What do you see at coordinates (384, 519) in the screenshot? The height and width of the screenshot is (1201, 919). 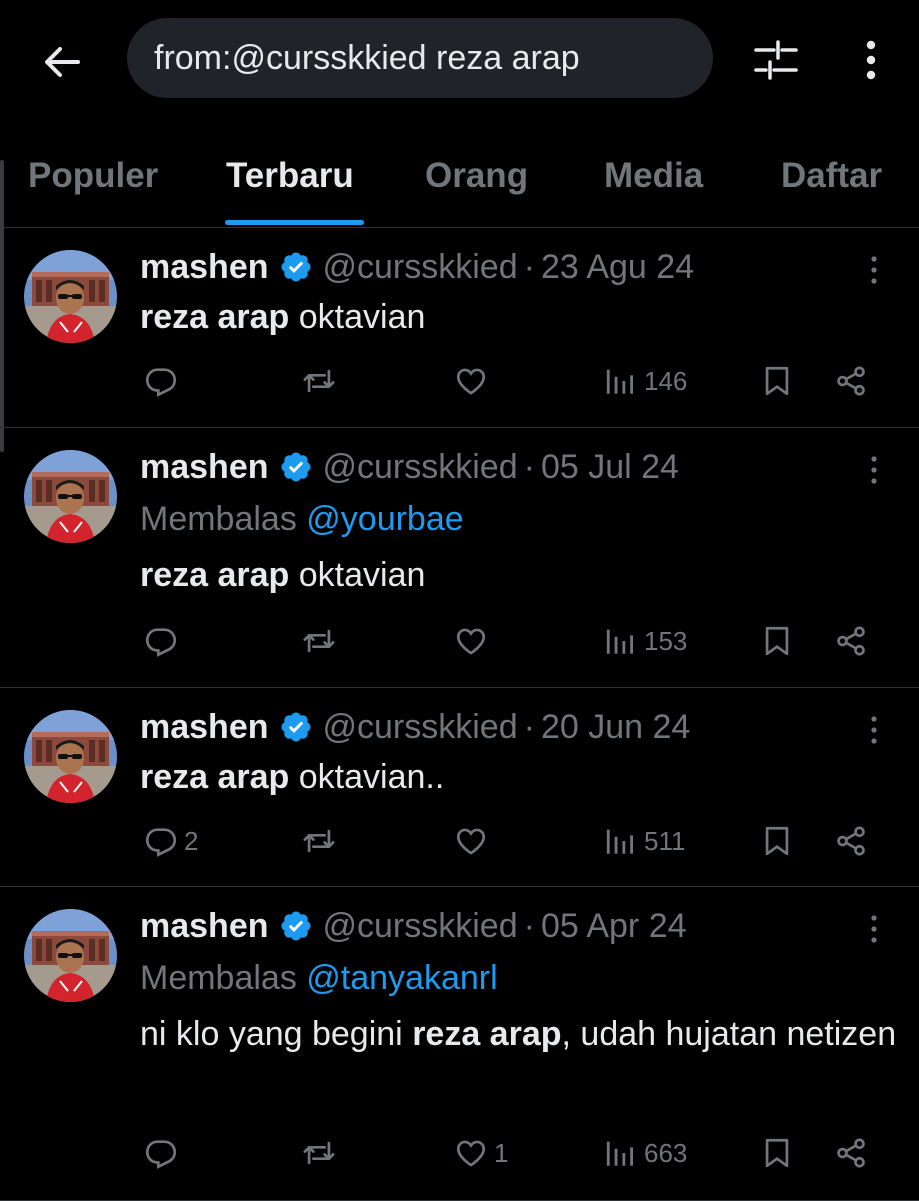 I see `reply-mention-link: @yourbae` at bounding box center [384, 519].